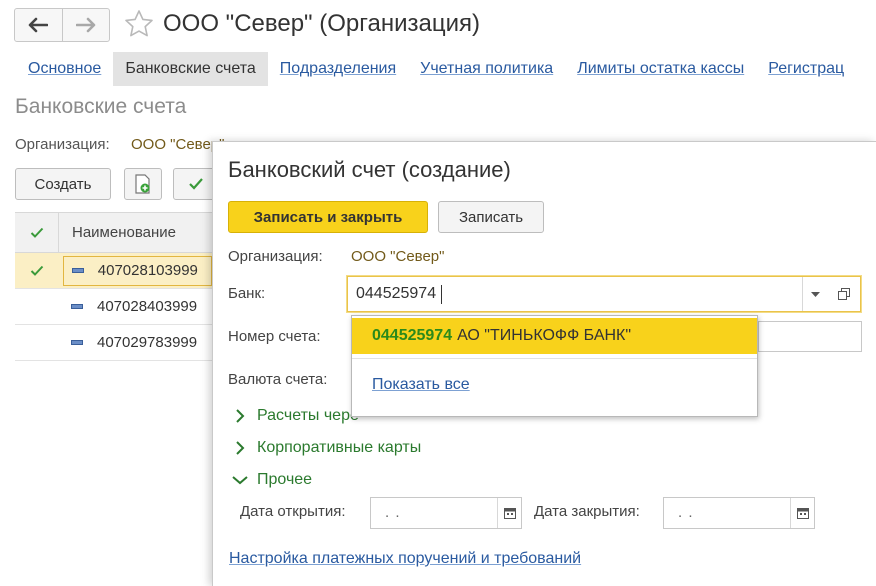 The image size is (876, 586). What do you see at coordinates (247, 293) in the screenshot?
I see `bank-label: Банк:` at bounding box center [247, 293].